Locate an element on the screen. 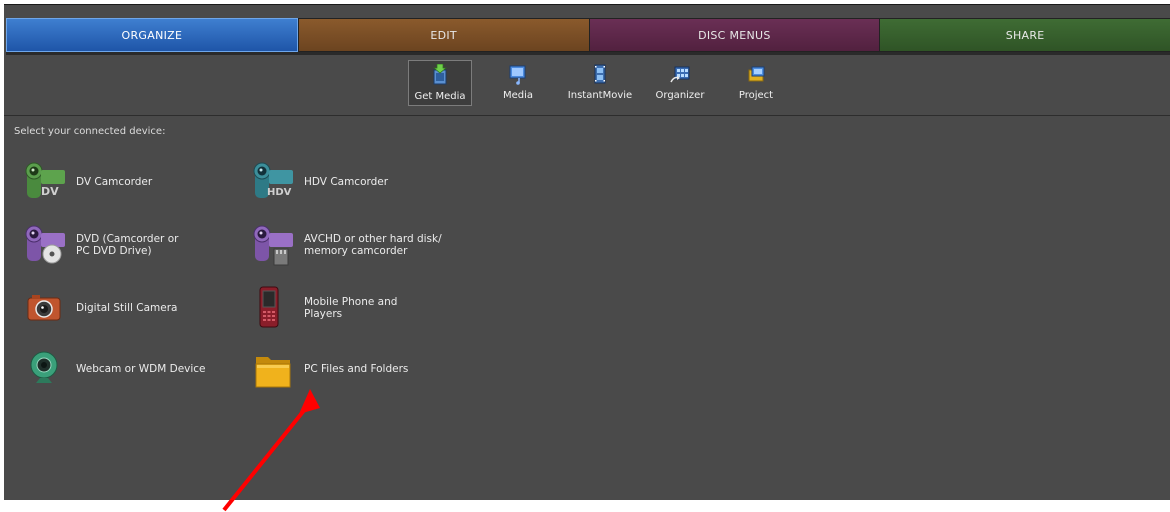  annotation-arrow is located at coordinates (271, 450).